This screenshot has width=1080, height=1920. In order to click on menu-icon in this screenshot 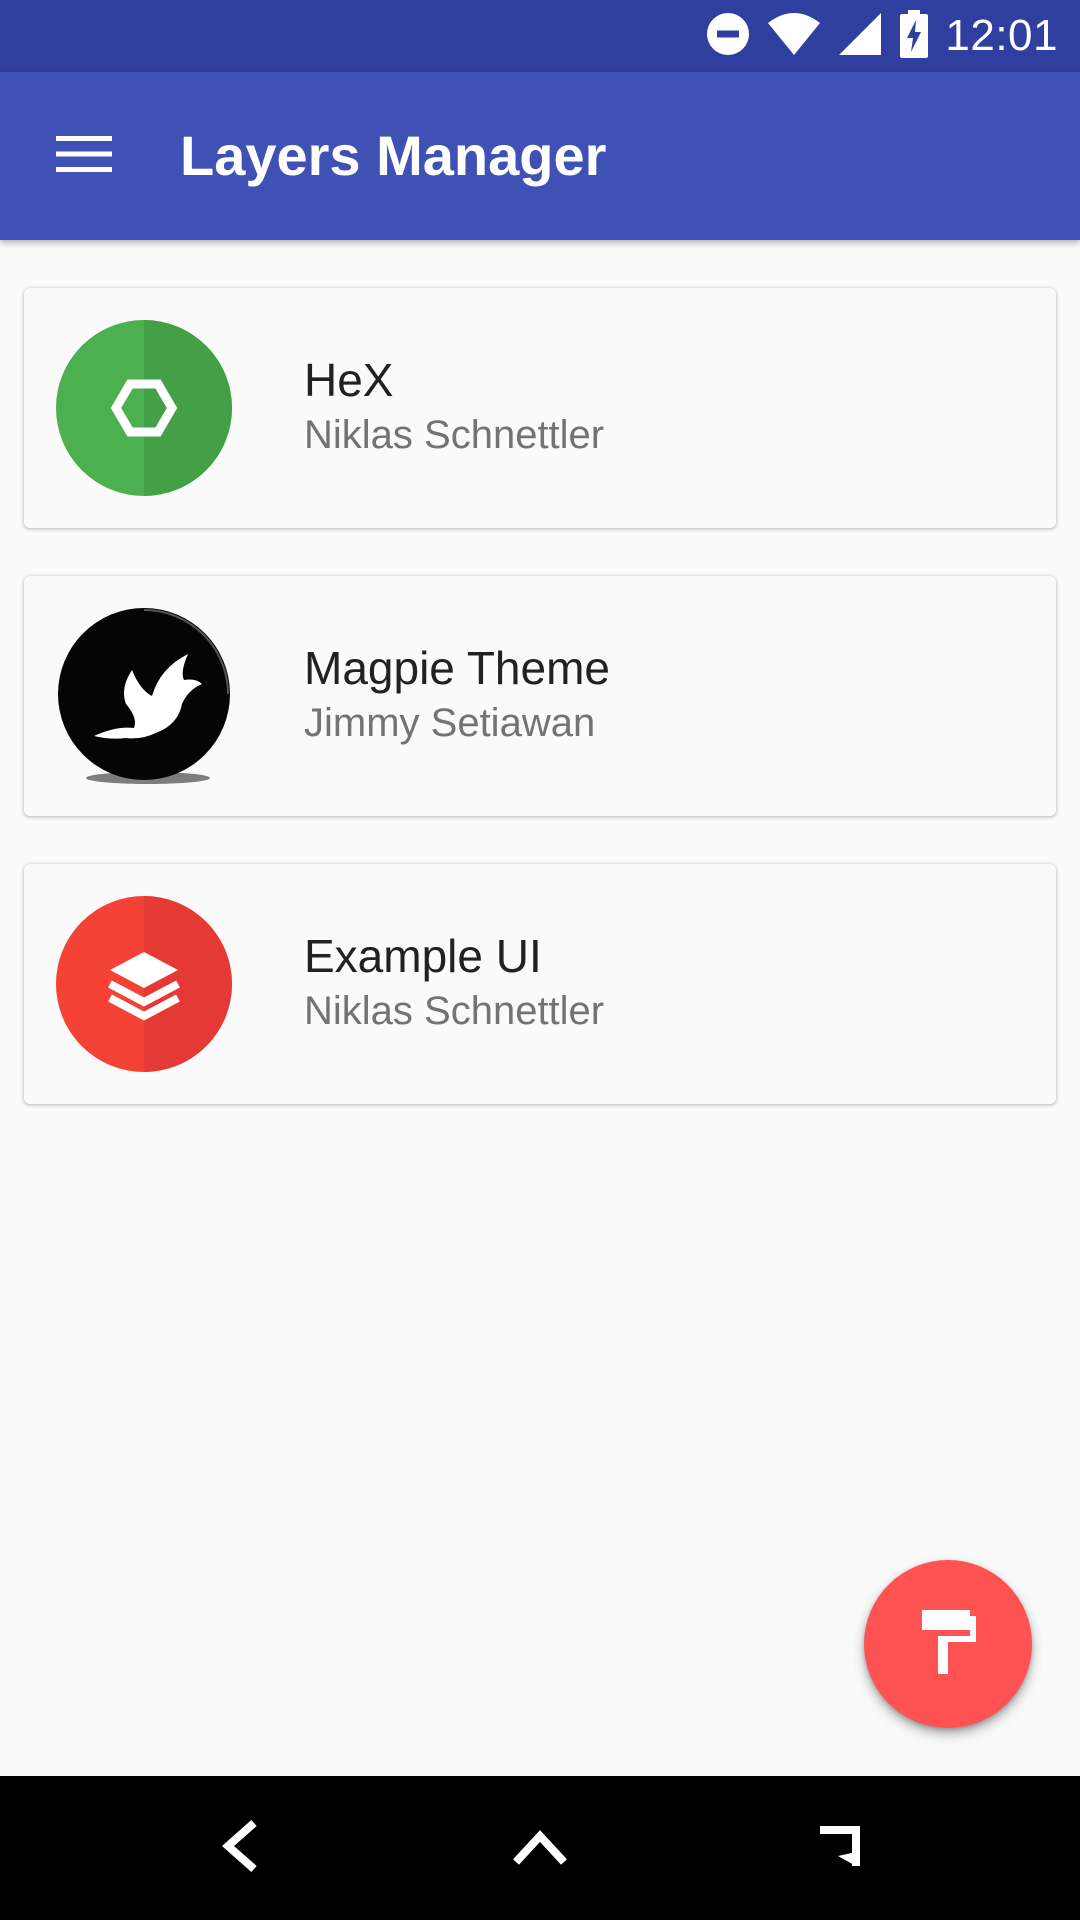, I will do `click(84, 156)`.